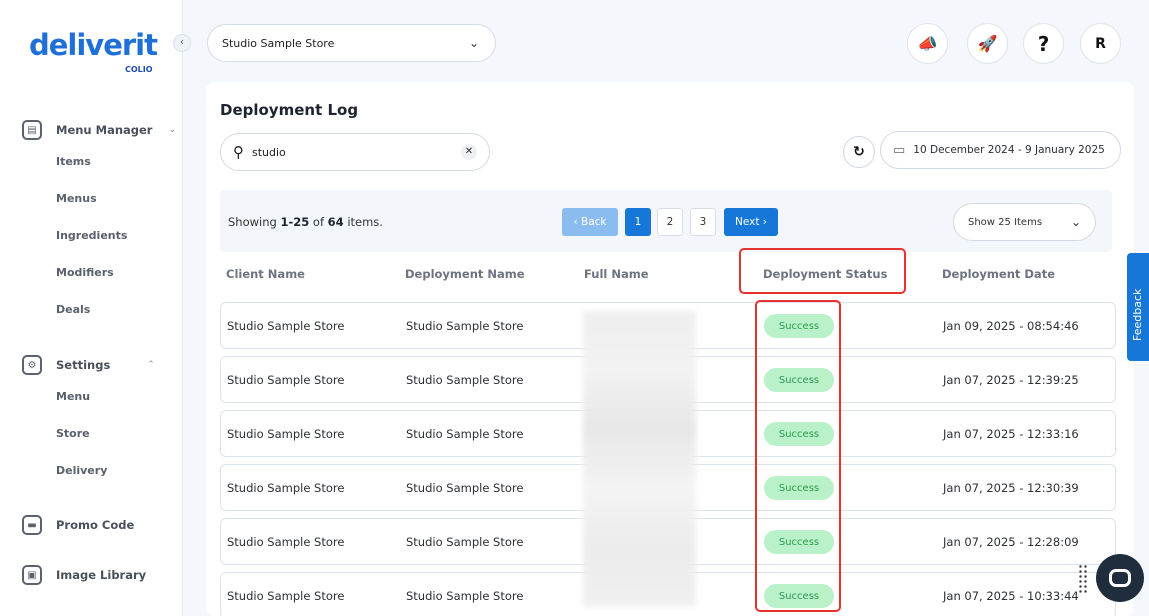  What do you see at coordinates (76, 198) in the screenshot?
I see `sidebar-item-menus: Menus` at bounding box center [76, 198].